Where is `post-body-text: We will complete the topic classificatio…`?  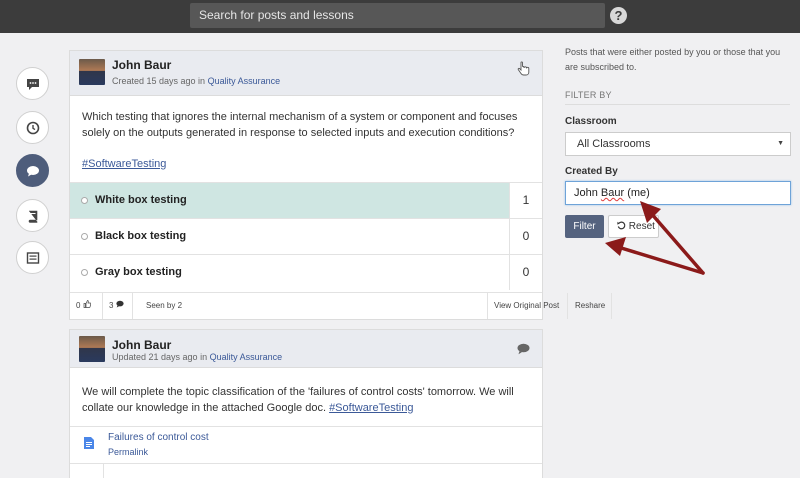
post-body-text: We will complete the topic classificatio… is located at coordinates (298, 400).